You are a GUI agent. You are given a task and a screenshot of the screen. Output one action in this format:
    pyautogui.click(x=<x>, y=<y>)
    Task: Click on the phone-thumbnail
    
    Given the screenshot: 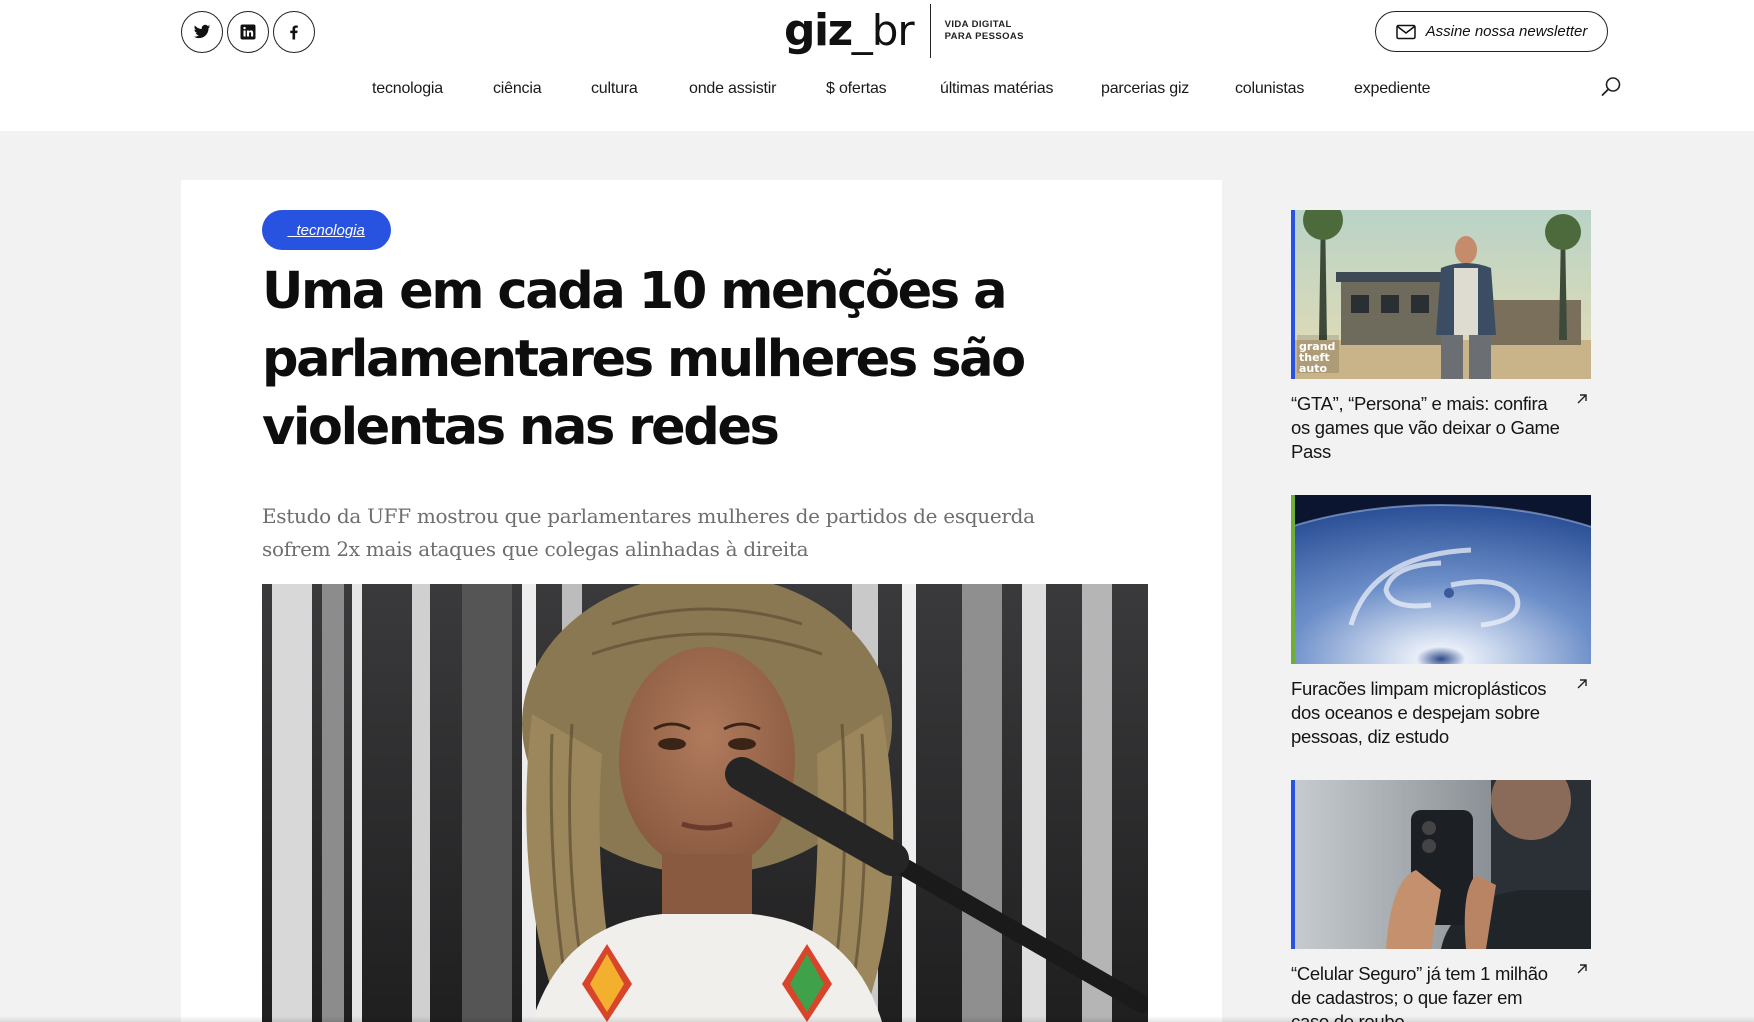 What is the action you would take?
    pyautogui.click(x=1441, y=864)
    